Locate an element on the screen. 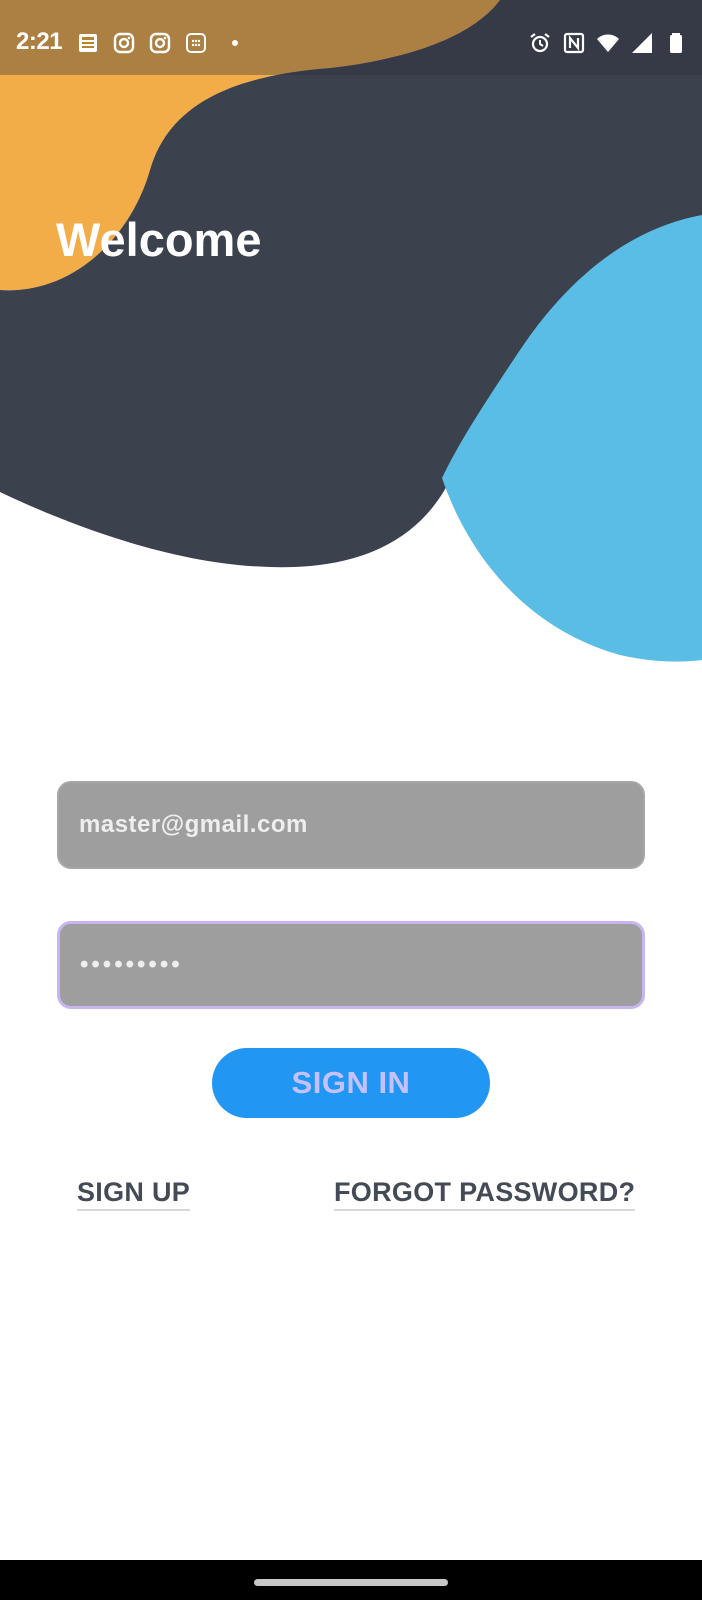 This screenshot has width=702, height=1600. notification-dot-icon is located at coordinates (235, 43).